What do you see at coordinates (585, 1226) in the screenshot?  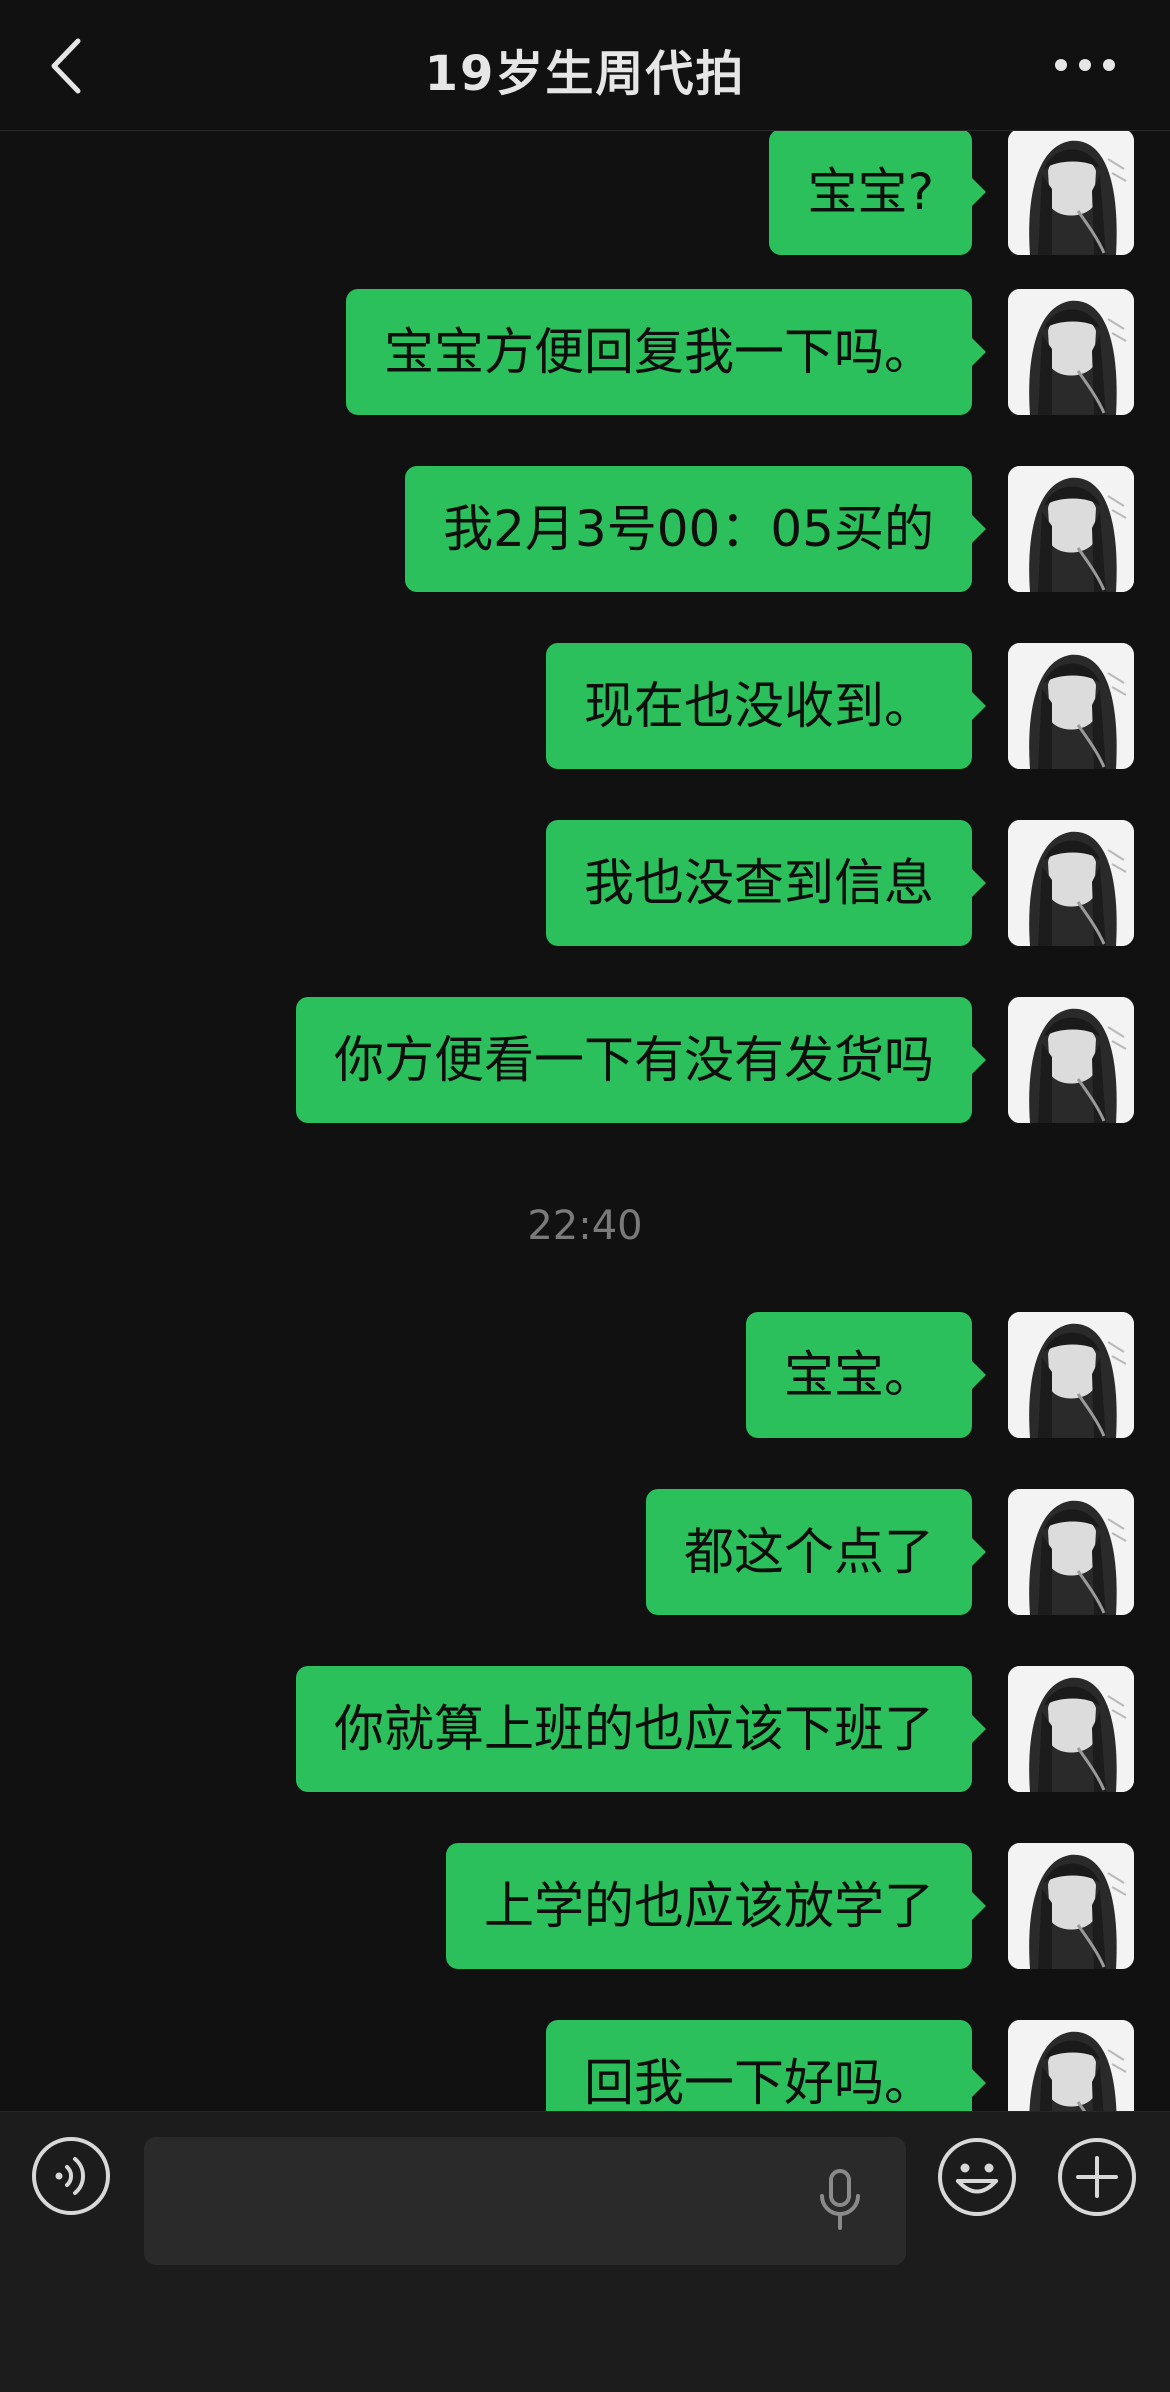 I see `time-separator: 22:40` at bounding box center [585, 1226].